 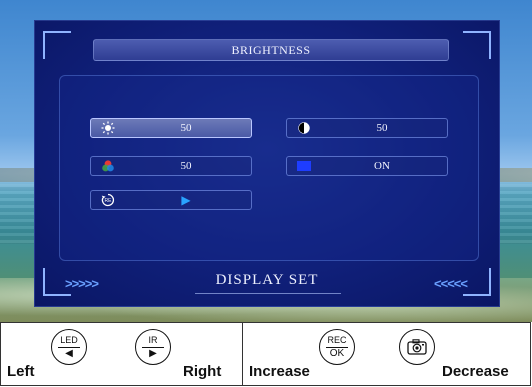 What do you see at coordinates (69, 347) in the screenshot?
I see `led-left-button: LED ◀` at bounding box center [69, 347].